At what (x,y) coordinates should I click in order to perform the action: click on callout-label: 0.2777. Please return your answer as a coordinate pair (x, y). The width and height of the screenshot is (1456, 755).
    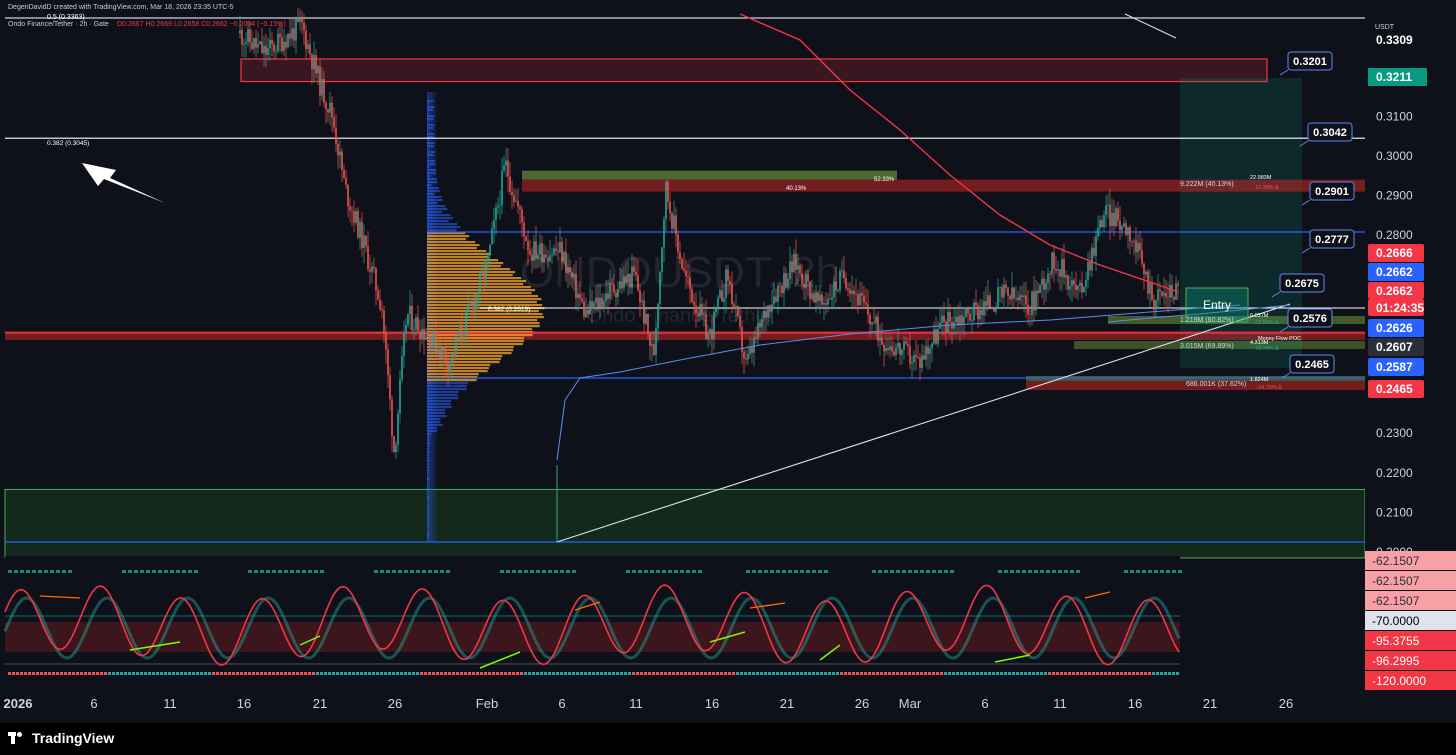
    Looking at the image, I should click on (1332, 240).